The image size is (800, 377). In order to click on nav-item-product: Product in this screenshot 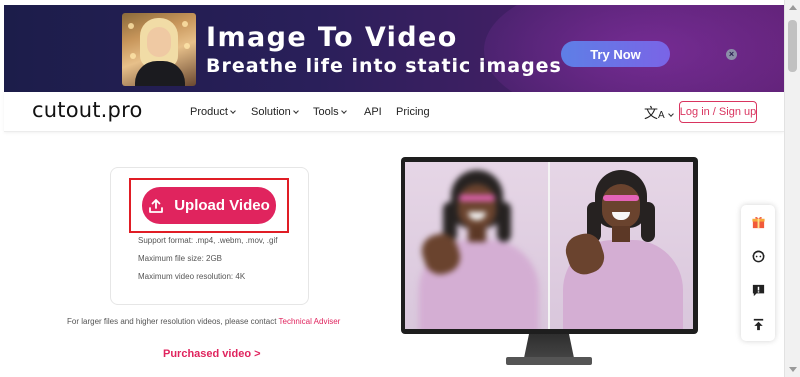, I will do `click(213, 112)`.